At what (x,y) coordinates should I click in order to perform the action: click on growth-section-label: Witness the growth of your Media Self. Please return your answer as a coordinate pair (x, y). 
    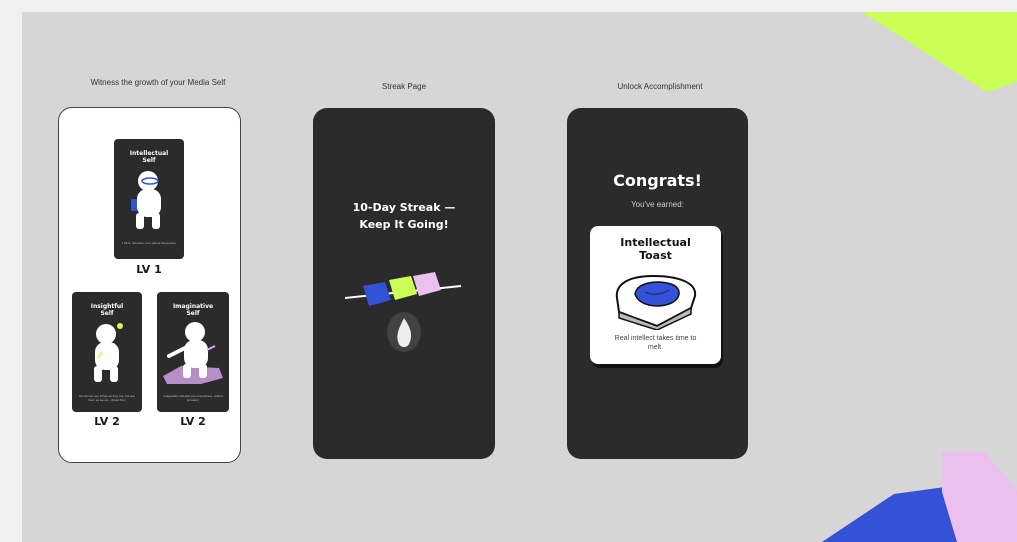
    Looking at the image, I should click on (158, 82).